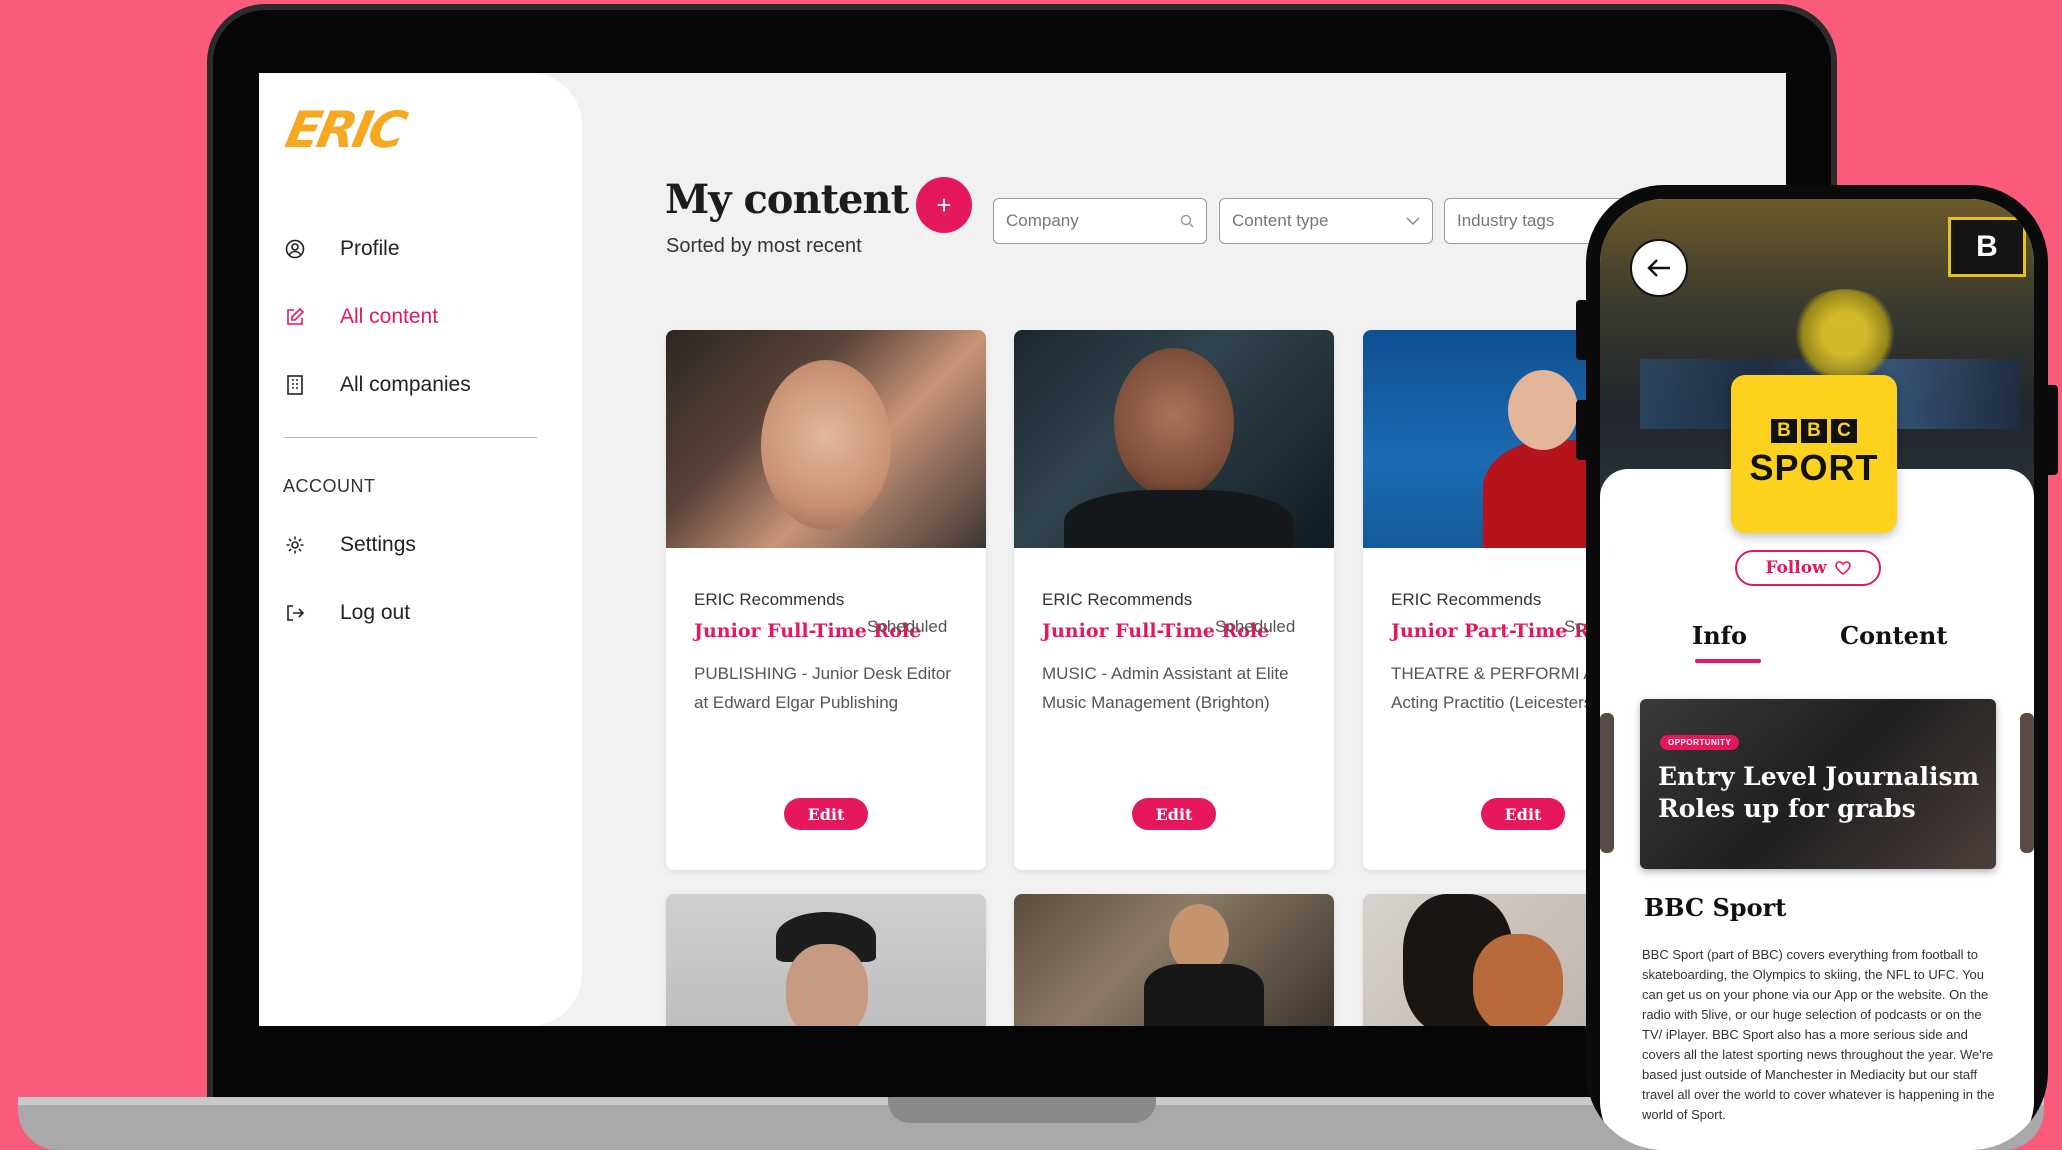 This screenshot has width=2062, height=1150. I want to click on eric-logo: ERIC, so click(345, 130).